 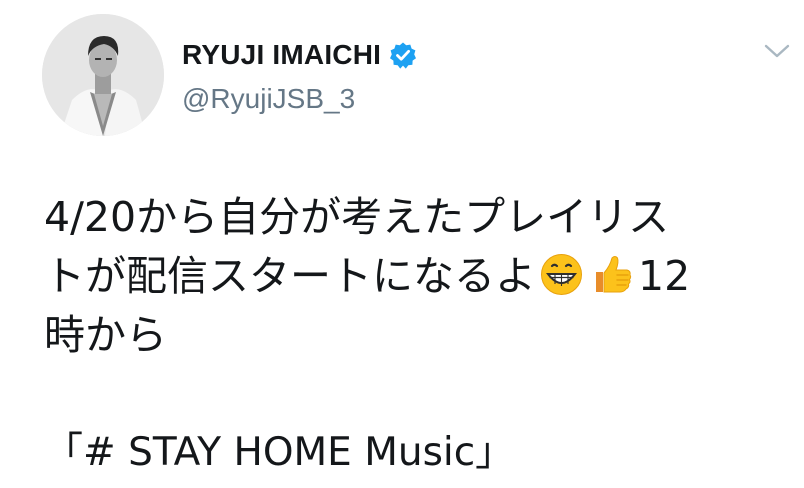 I want to click on grinning-face-emoji-icon, so click(x=561, y=274).